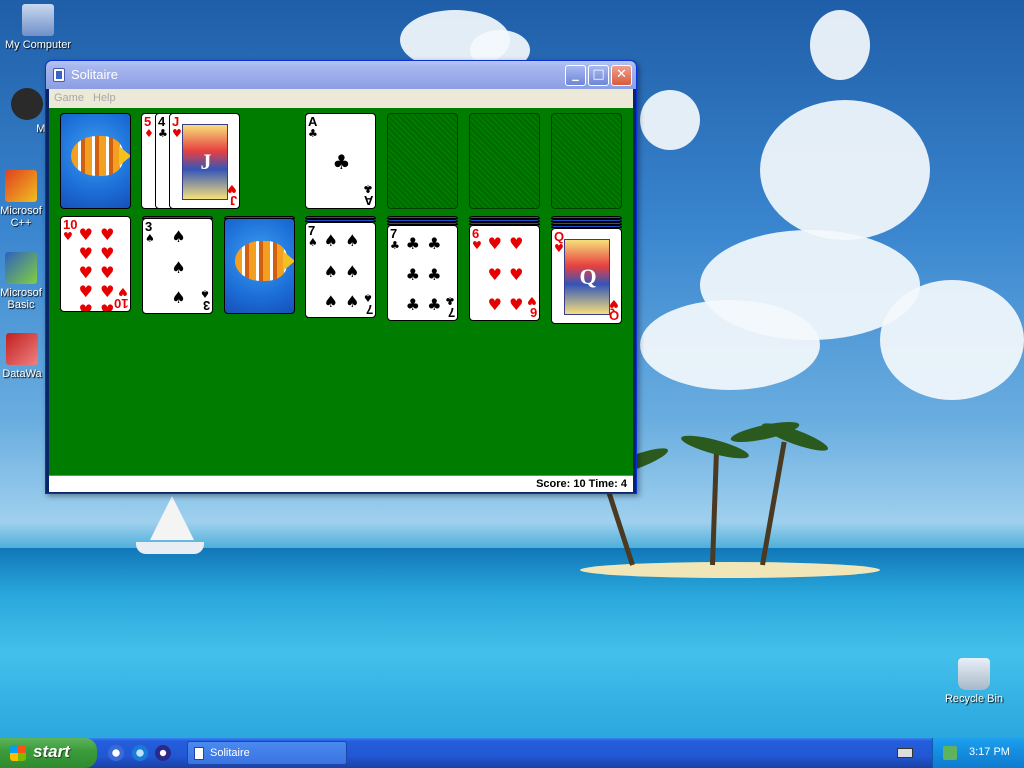 This screenshot has height=768, width=1024. I want to click on jack-face-image: J, so click(205, 162).